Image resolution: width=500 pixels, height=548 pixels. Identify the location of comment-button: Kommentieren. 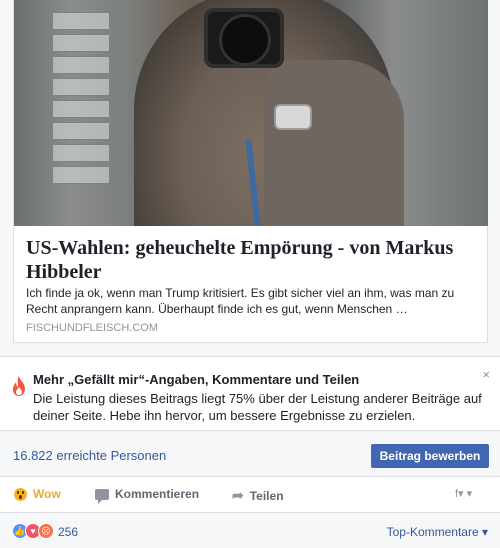
(147, 495).